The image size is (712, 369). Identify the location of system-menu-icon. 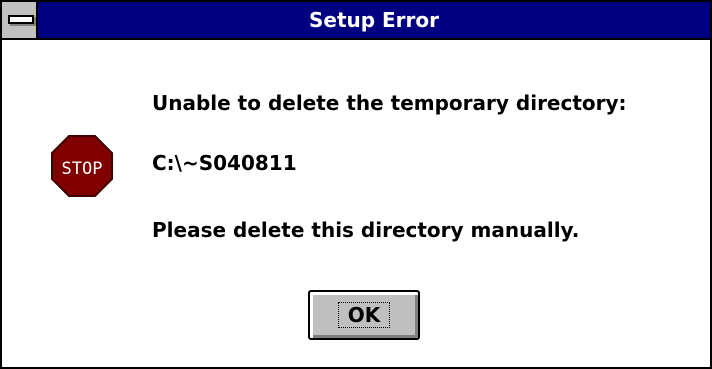
(21, 19).